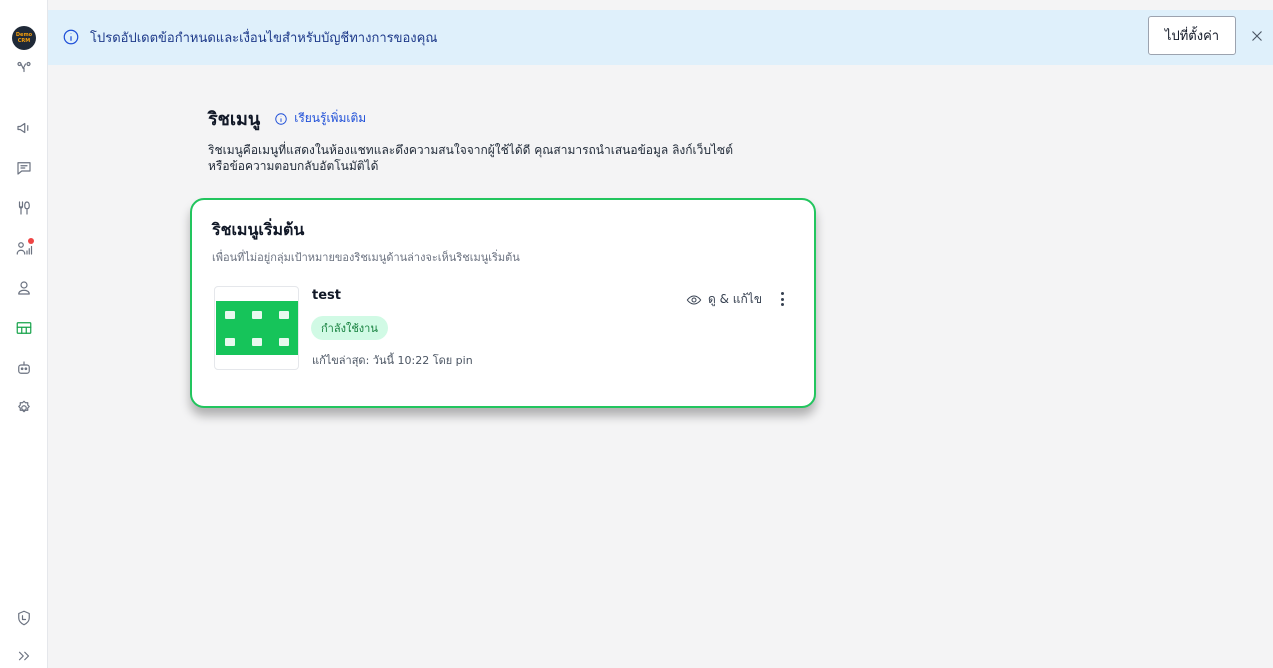 This screenshot has height=668, width=1273. I want to click on go-to-settings-button: ไปที่ตั้งค่า, so click(1192, 35).